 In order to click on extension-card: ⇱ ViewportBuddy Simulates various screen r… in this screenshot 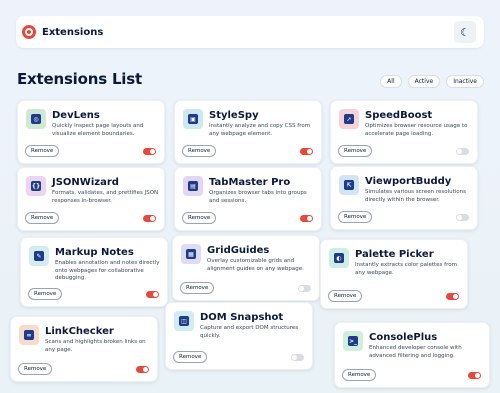, I will do `click(404, 198)`.